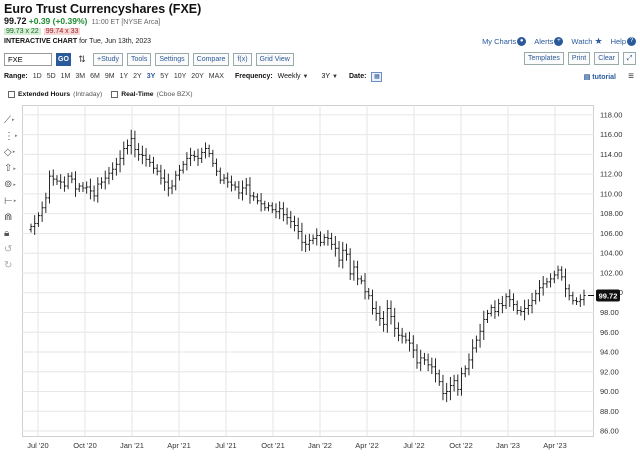 This screenshot has height=458, width=640. I want to click on redo-icon: ↻, so click(13, 266).